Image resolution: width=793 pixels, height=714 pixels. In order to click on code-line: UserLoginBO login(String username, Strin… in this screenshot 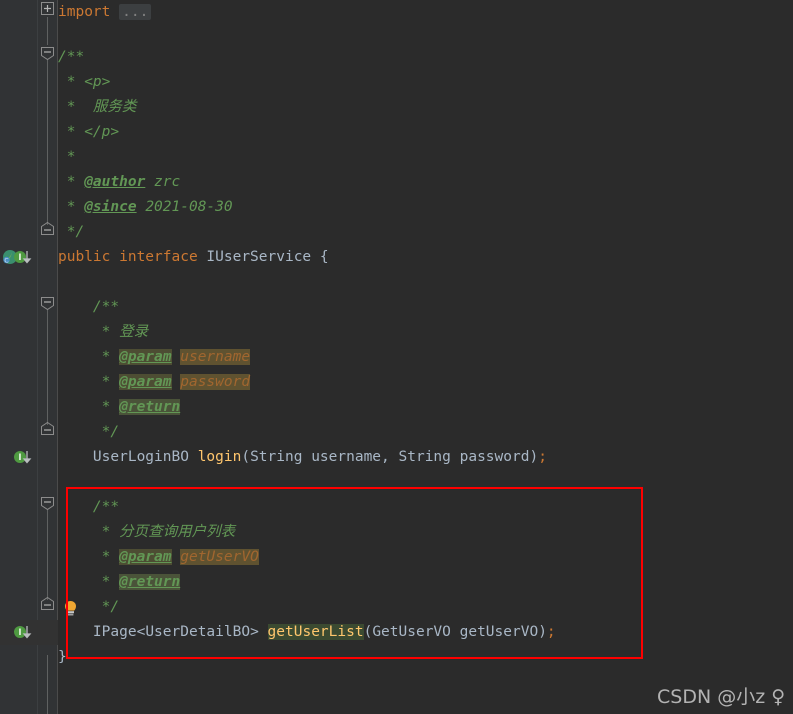, I will do `click(302, 457)`.